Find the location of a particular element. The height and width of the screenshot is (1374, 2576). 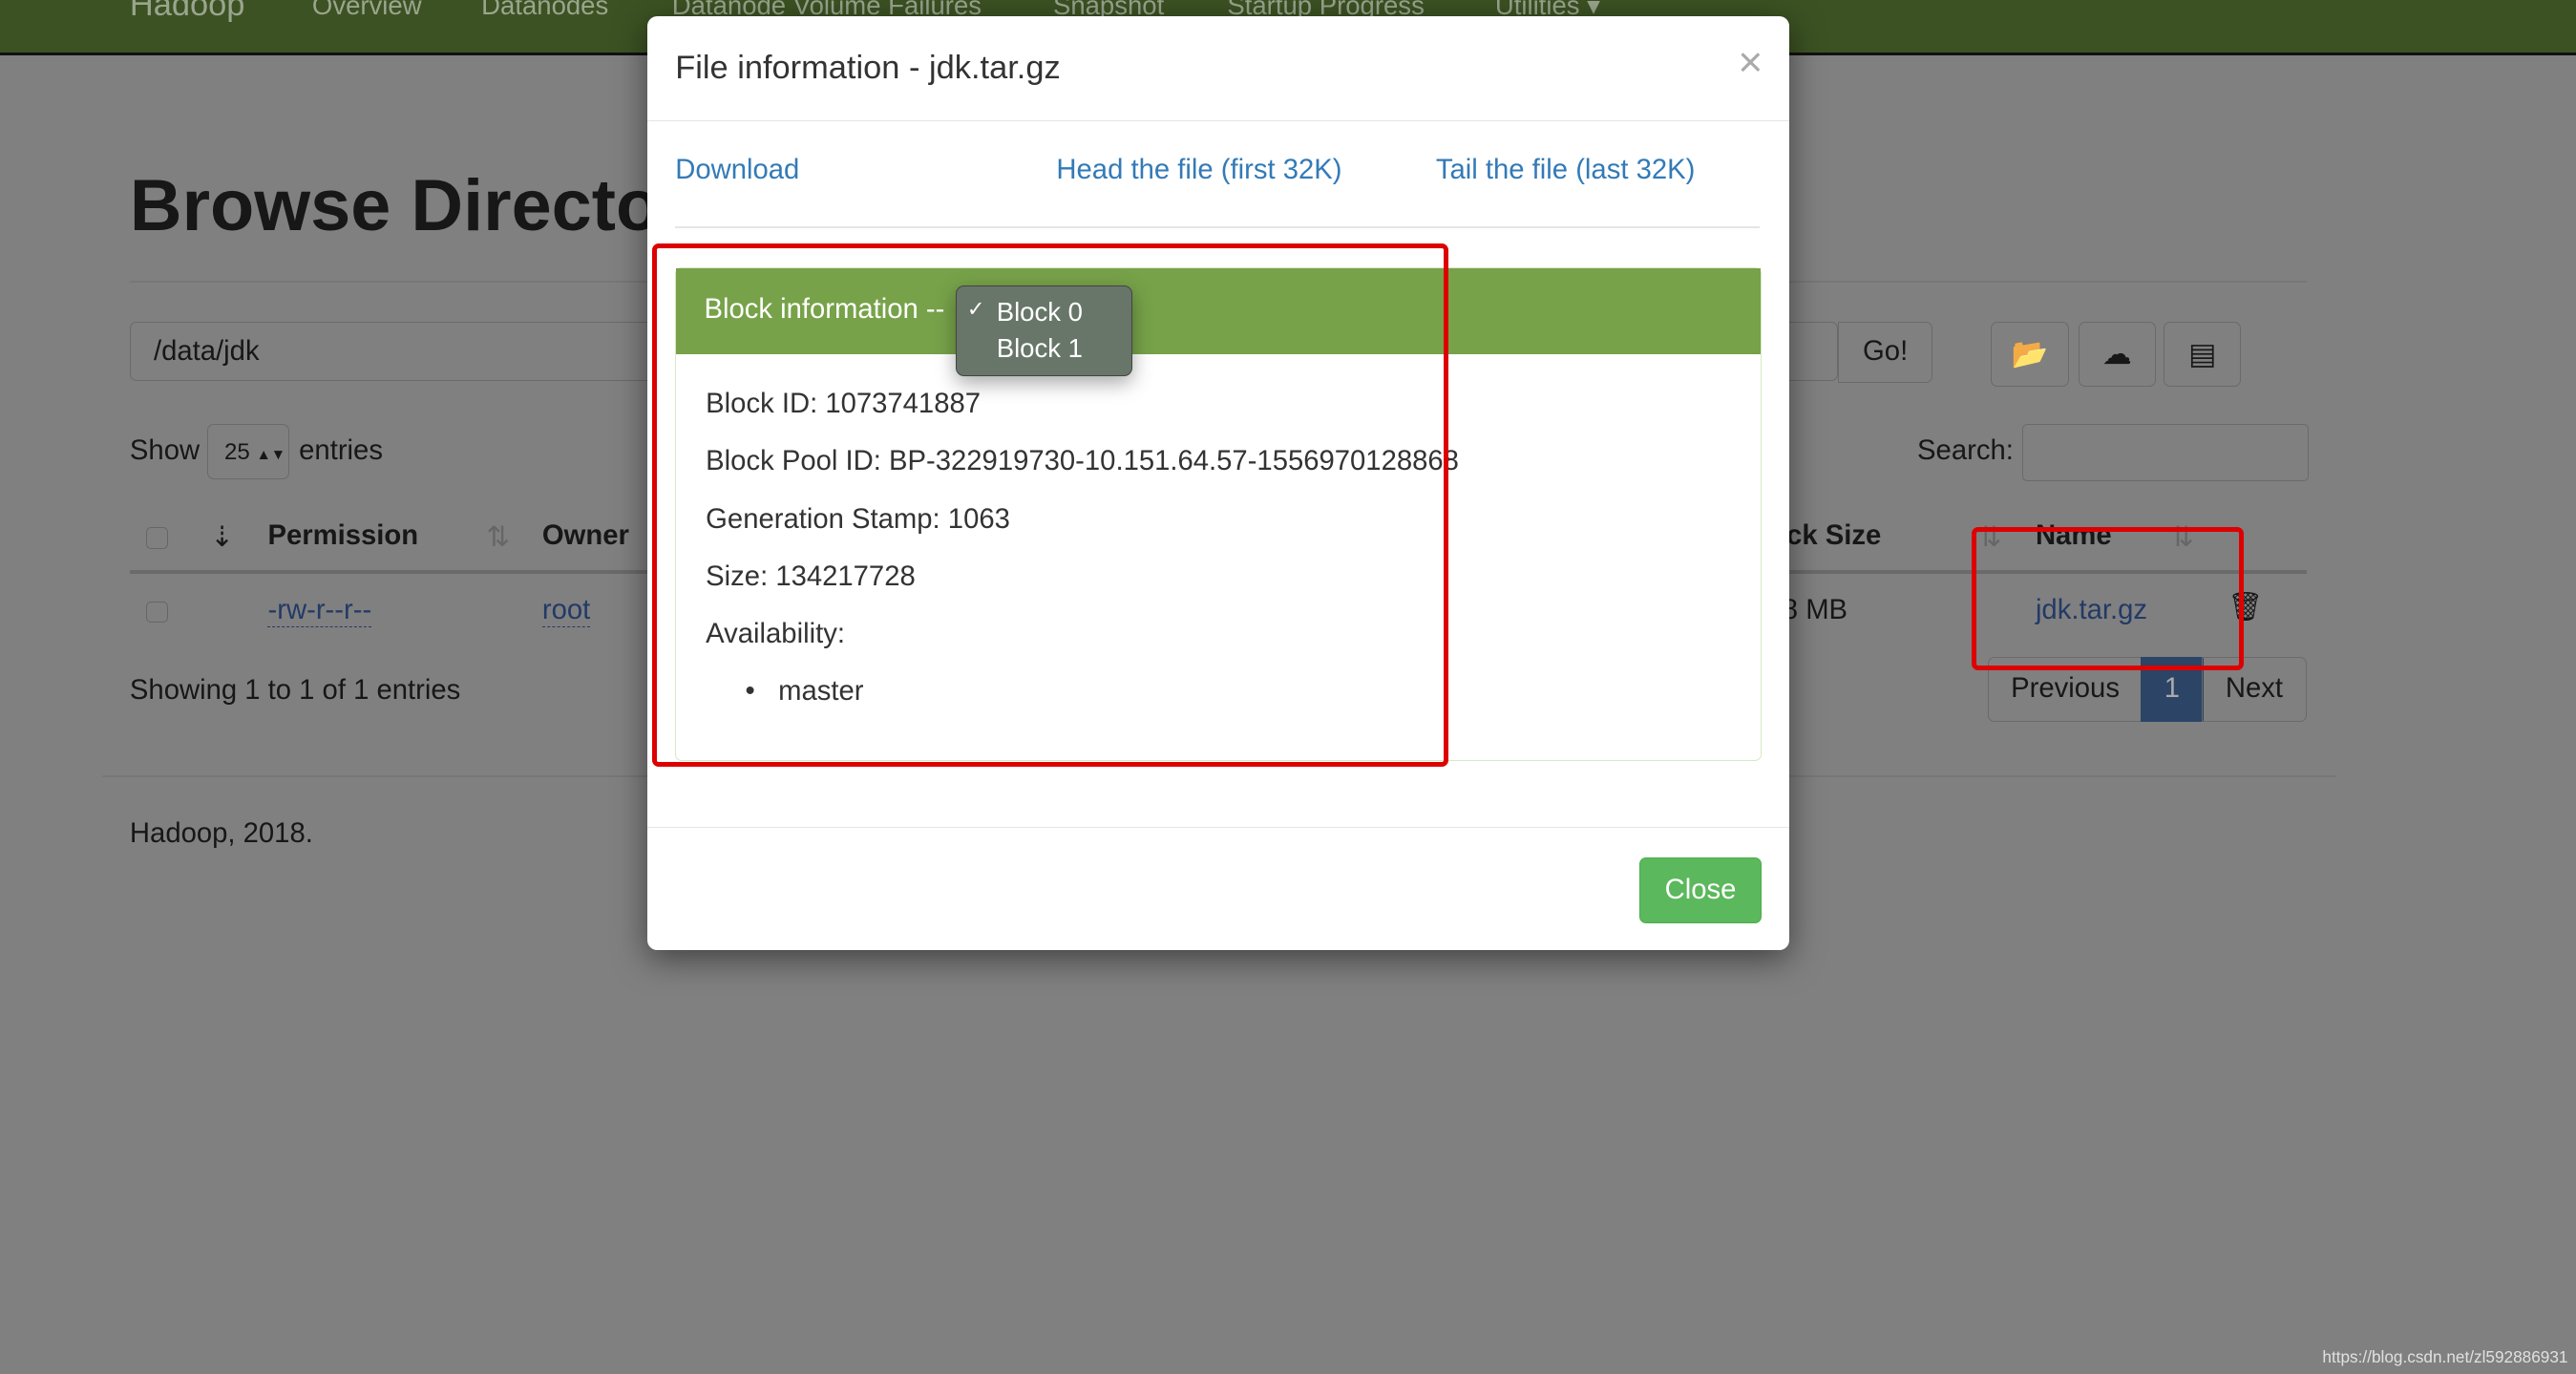

page-title: Browse Directory is located at coordinates (428, 206).